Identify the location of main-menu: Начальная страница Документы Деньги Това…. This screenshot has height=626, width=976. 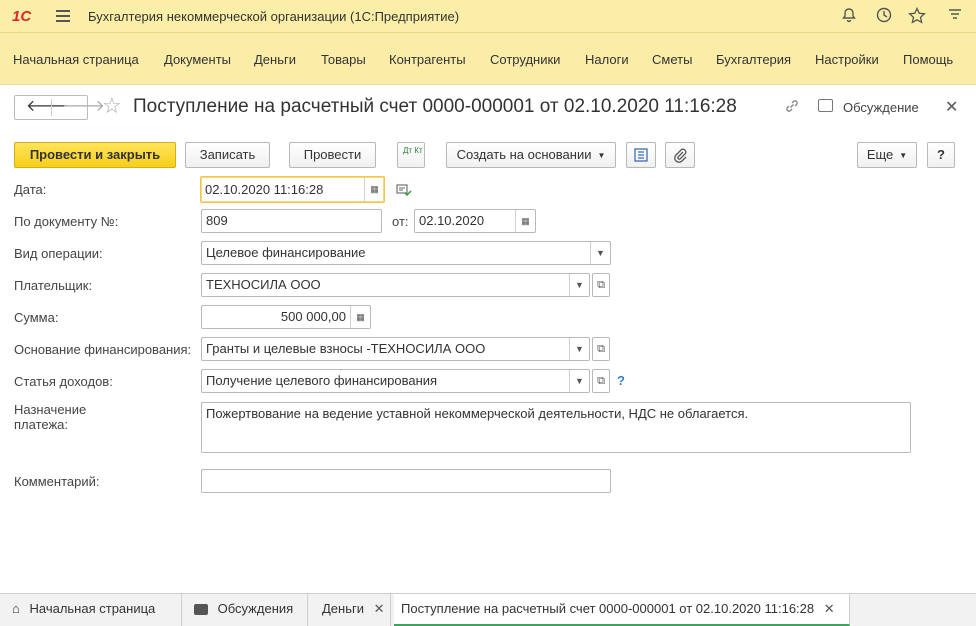
(488, 59).